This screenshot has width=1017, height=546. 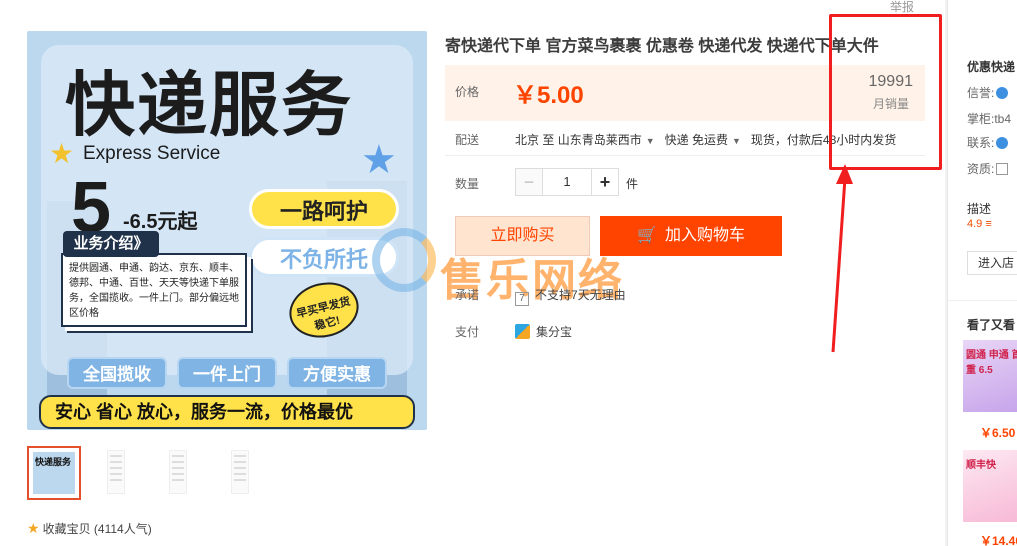 I want to click on thumbnail-image: 快递服务, so click(x=54, y=473).